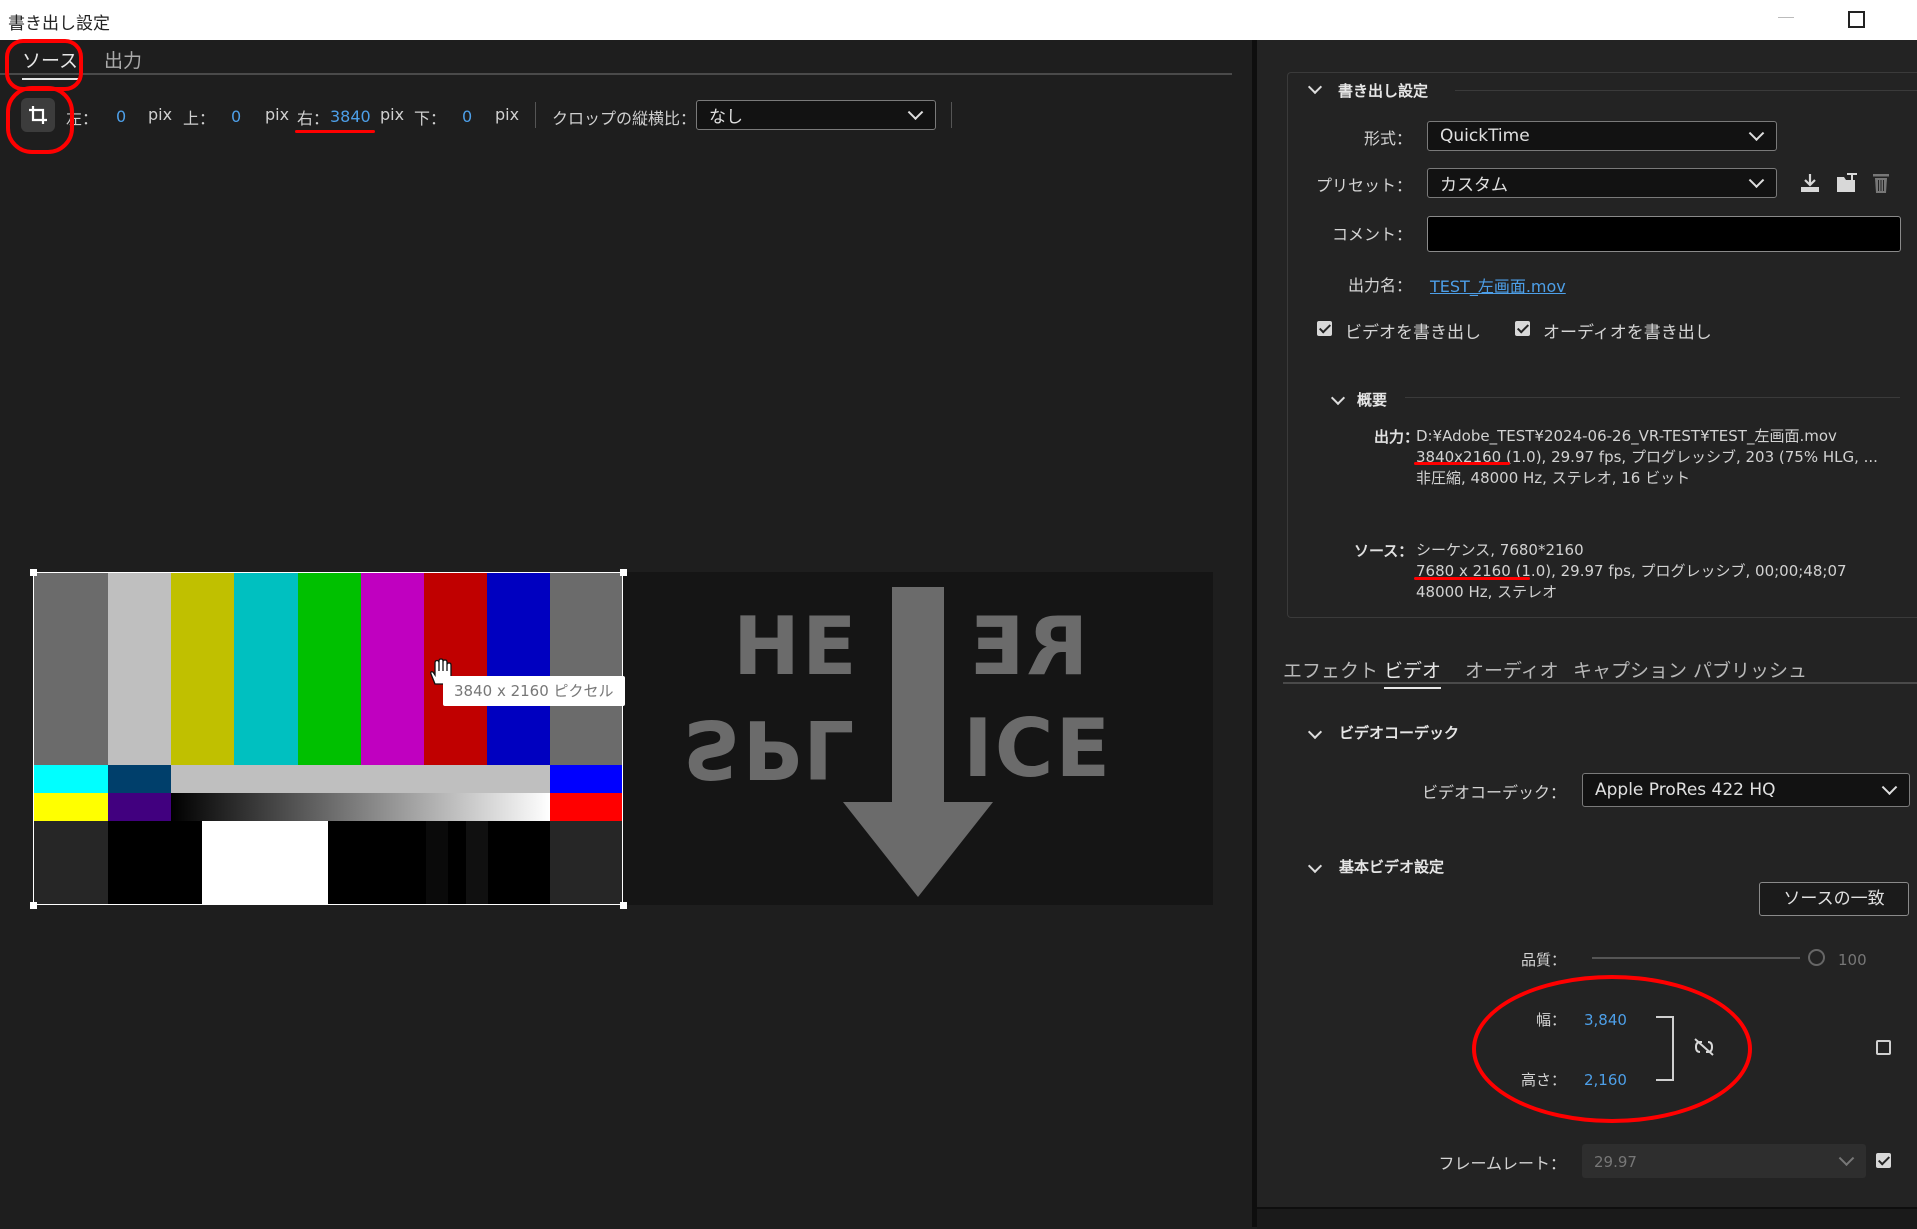  Describe the element at coordinates (1500, 550) in the screenshot. I see `summary-source-line: シーケンス, 7680*2160` at that location.